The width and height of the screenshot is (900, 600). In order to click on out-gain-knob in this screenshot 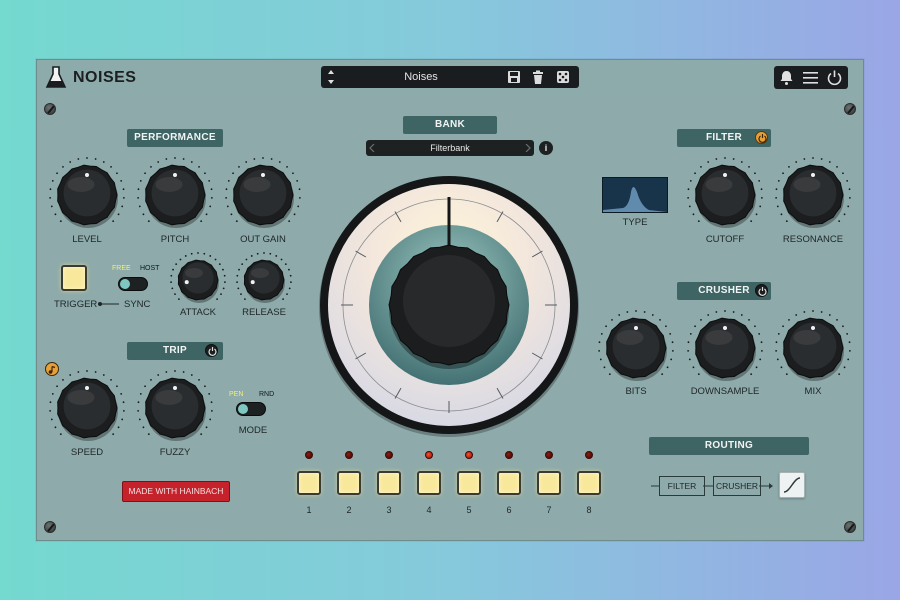, I will do `click(263, 195)`.